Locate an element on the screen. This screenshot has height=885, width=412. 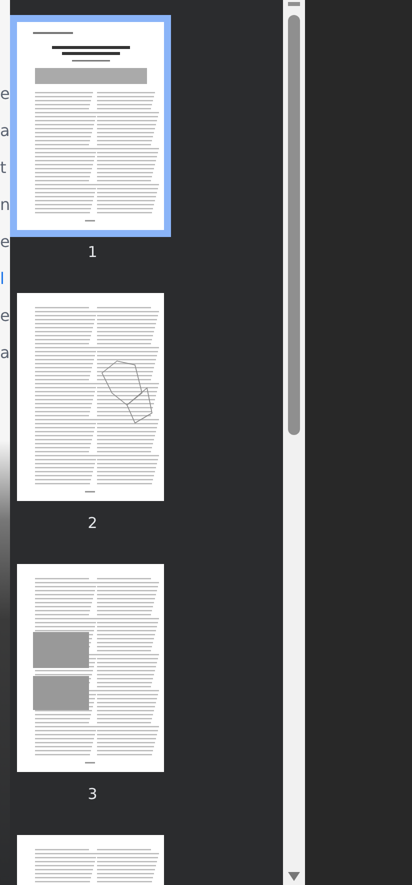
document-text: n is located at coordinates (5, 205).